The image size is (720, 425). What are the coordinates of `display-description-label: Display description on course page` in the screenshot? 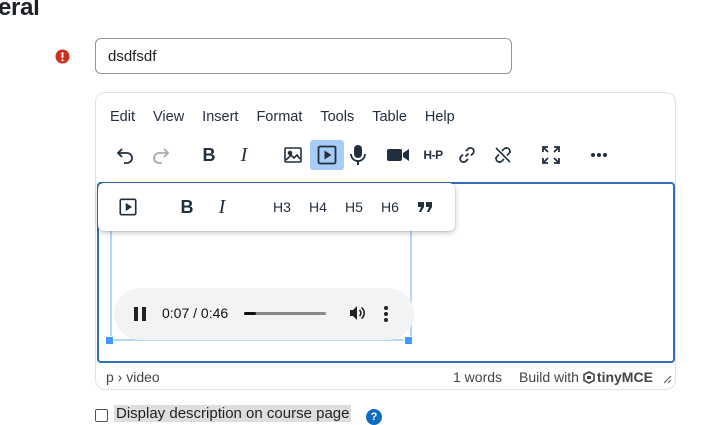 It's located at (233, 413).